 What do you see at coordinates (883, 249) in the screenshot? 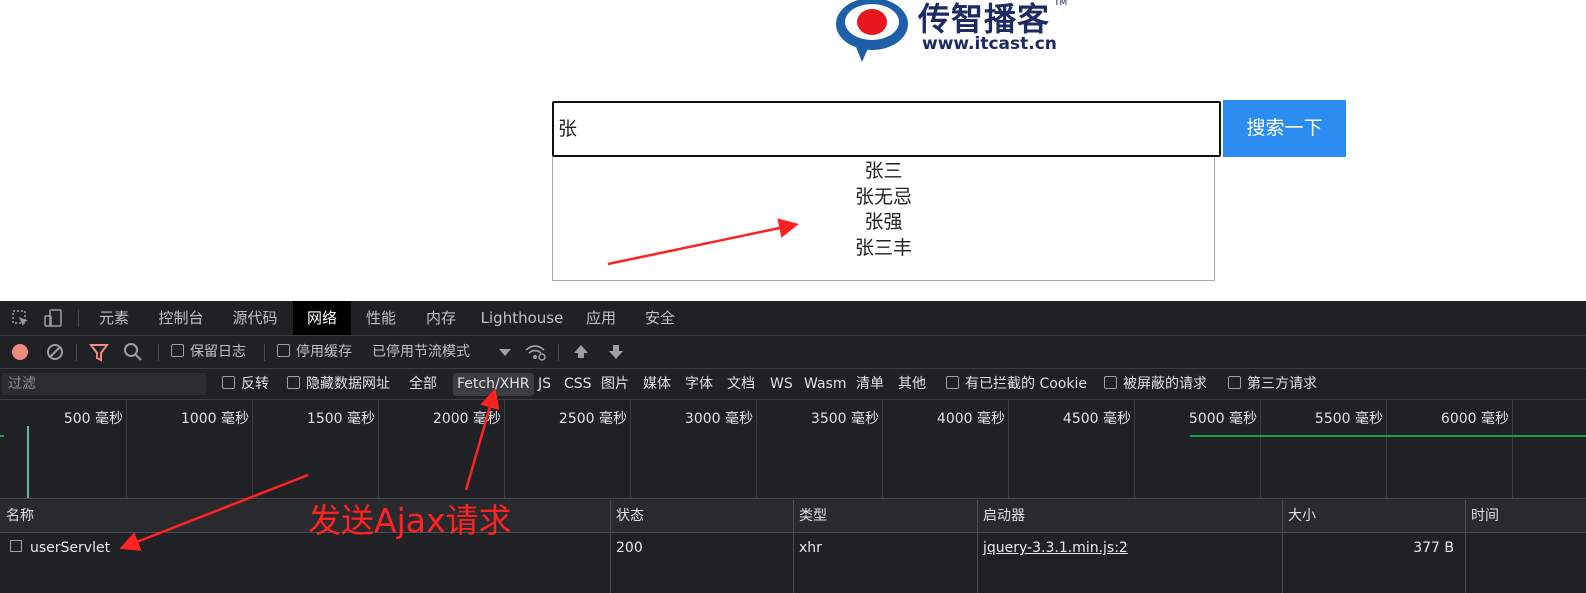
I see `suggestion-item: 张三丰` at bounding box center [883, 249].